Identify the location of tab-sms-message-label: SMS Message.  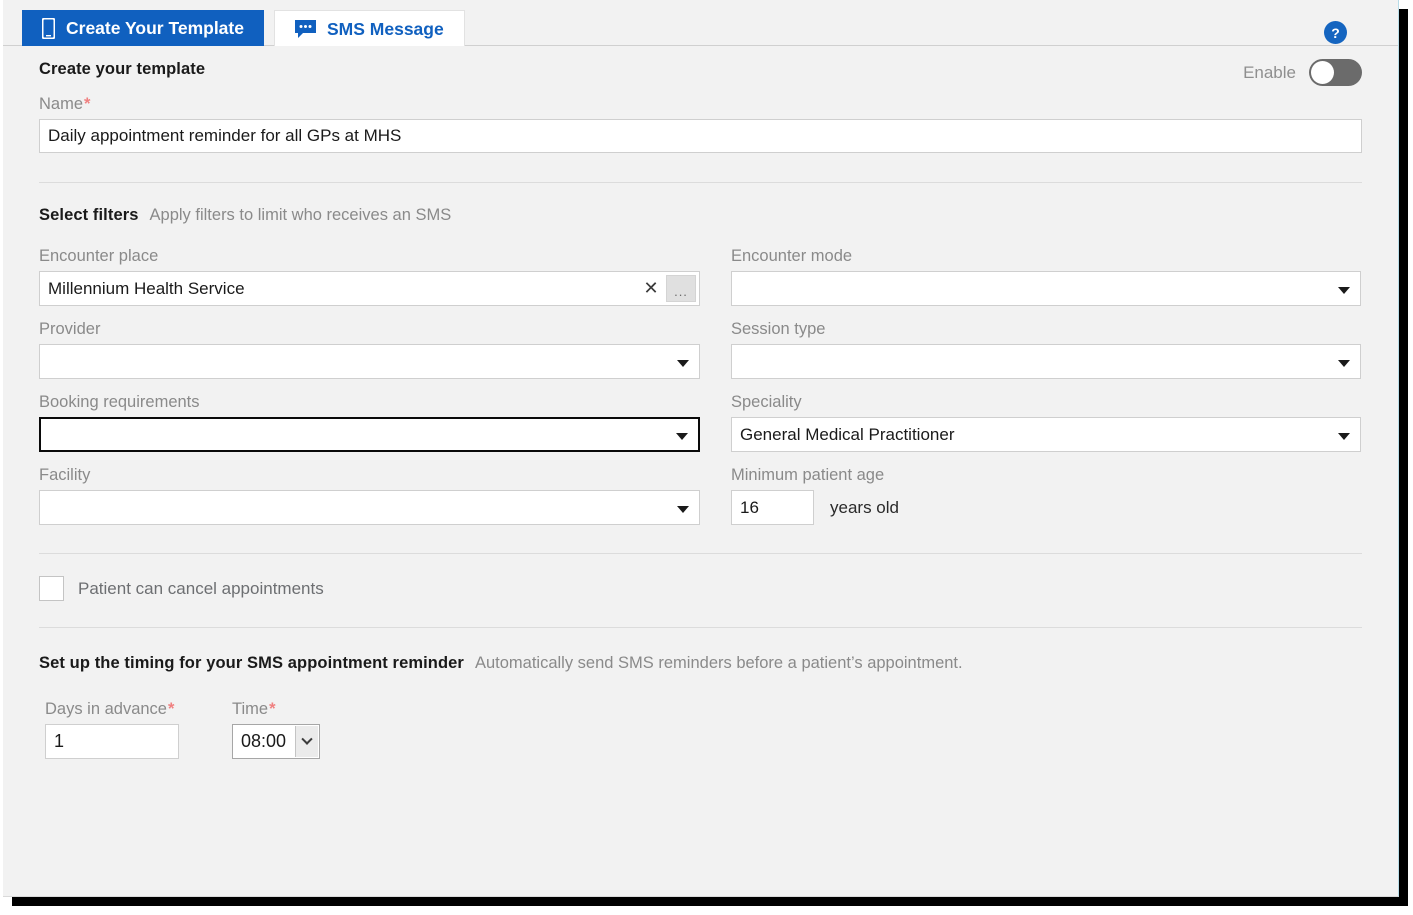
(385, 28).